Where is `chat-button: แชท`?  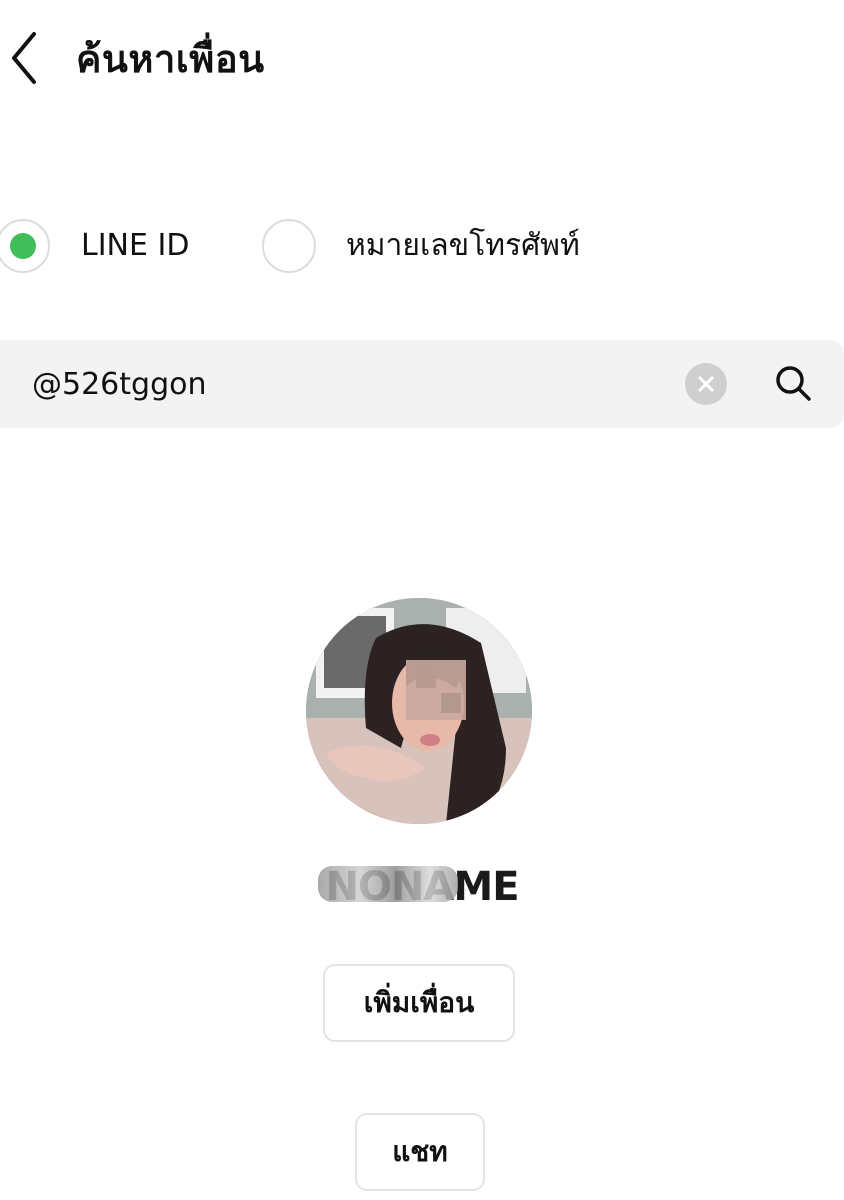 chat-button: แชท is located at coordinates (420, 1152).